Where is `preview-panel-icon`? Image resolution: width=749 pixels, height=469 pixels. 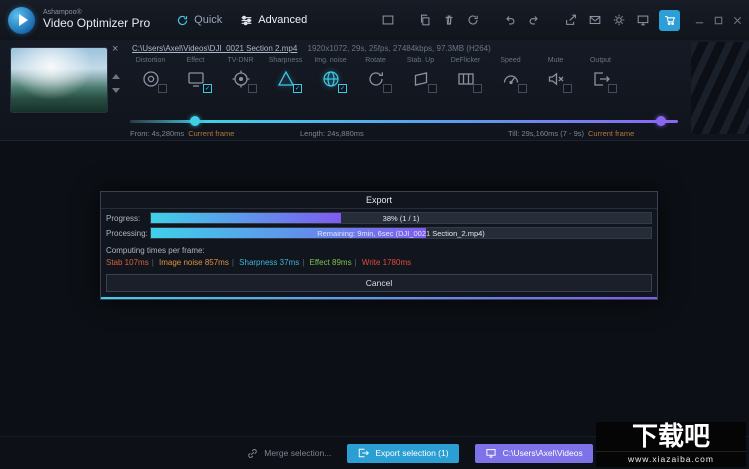
preview-panel-icon is located at coordinates (387, 20).